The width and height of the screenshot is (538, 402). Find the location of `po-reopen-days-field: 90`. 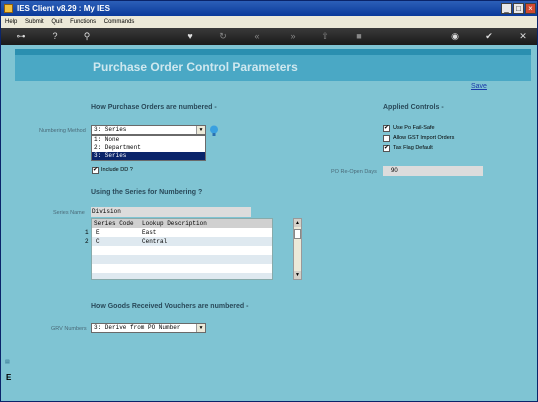

po-reopen-days-field: 90 is located at coordinates (433, 171).